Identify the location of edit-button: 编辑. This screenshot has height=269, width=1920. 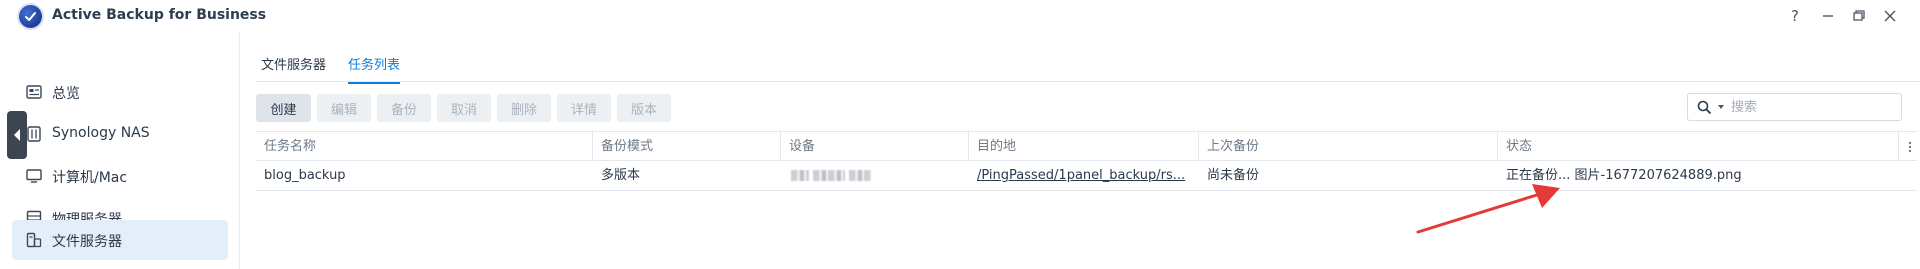
(344, 108).